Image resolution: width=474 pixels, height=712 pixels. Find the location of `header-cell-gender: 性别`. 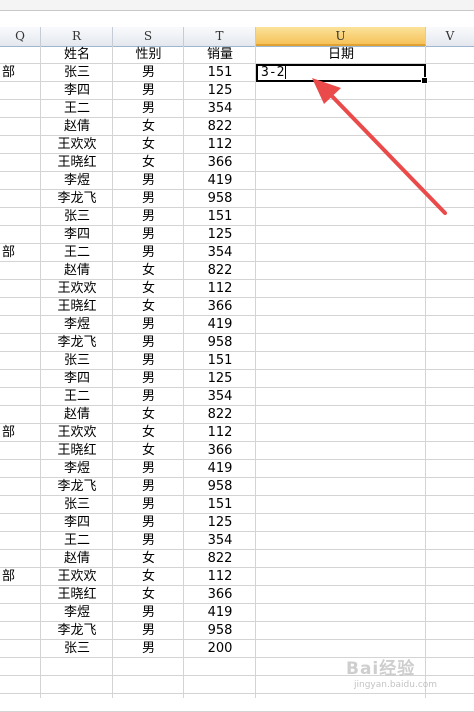

header-cell-gender: 性别 is located at coordinates (148, 54).